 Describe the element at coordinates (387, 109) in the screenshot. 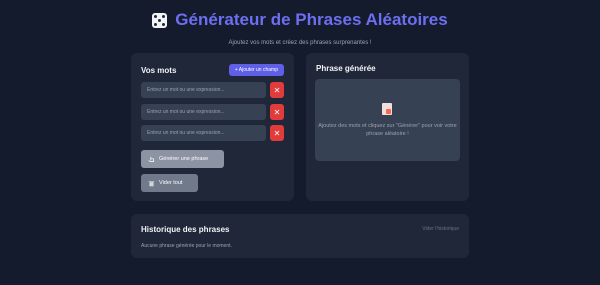

I see `document-icon` at that location.